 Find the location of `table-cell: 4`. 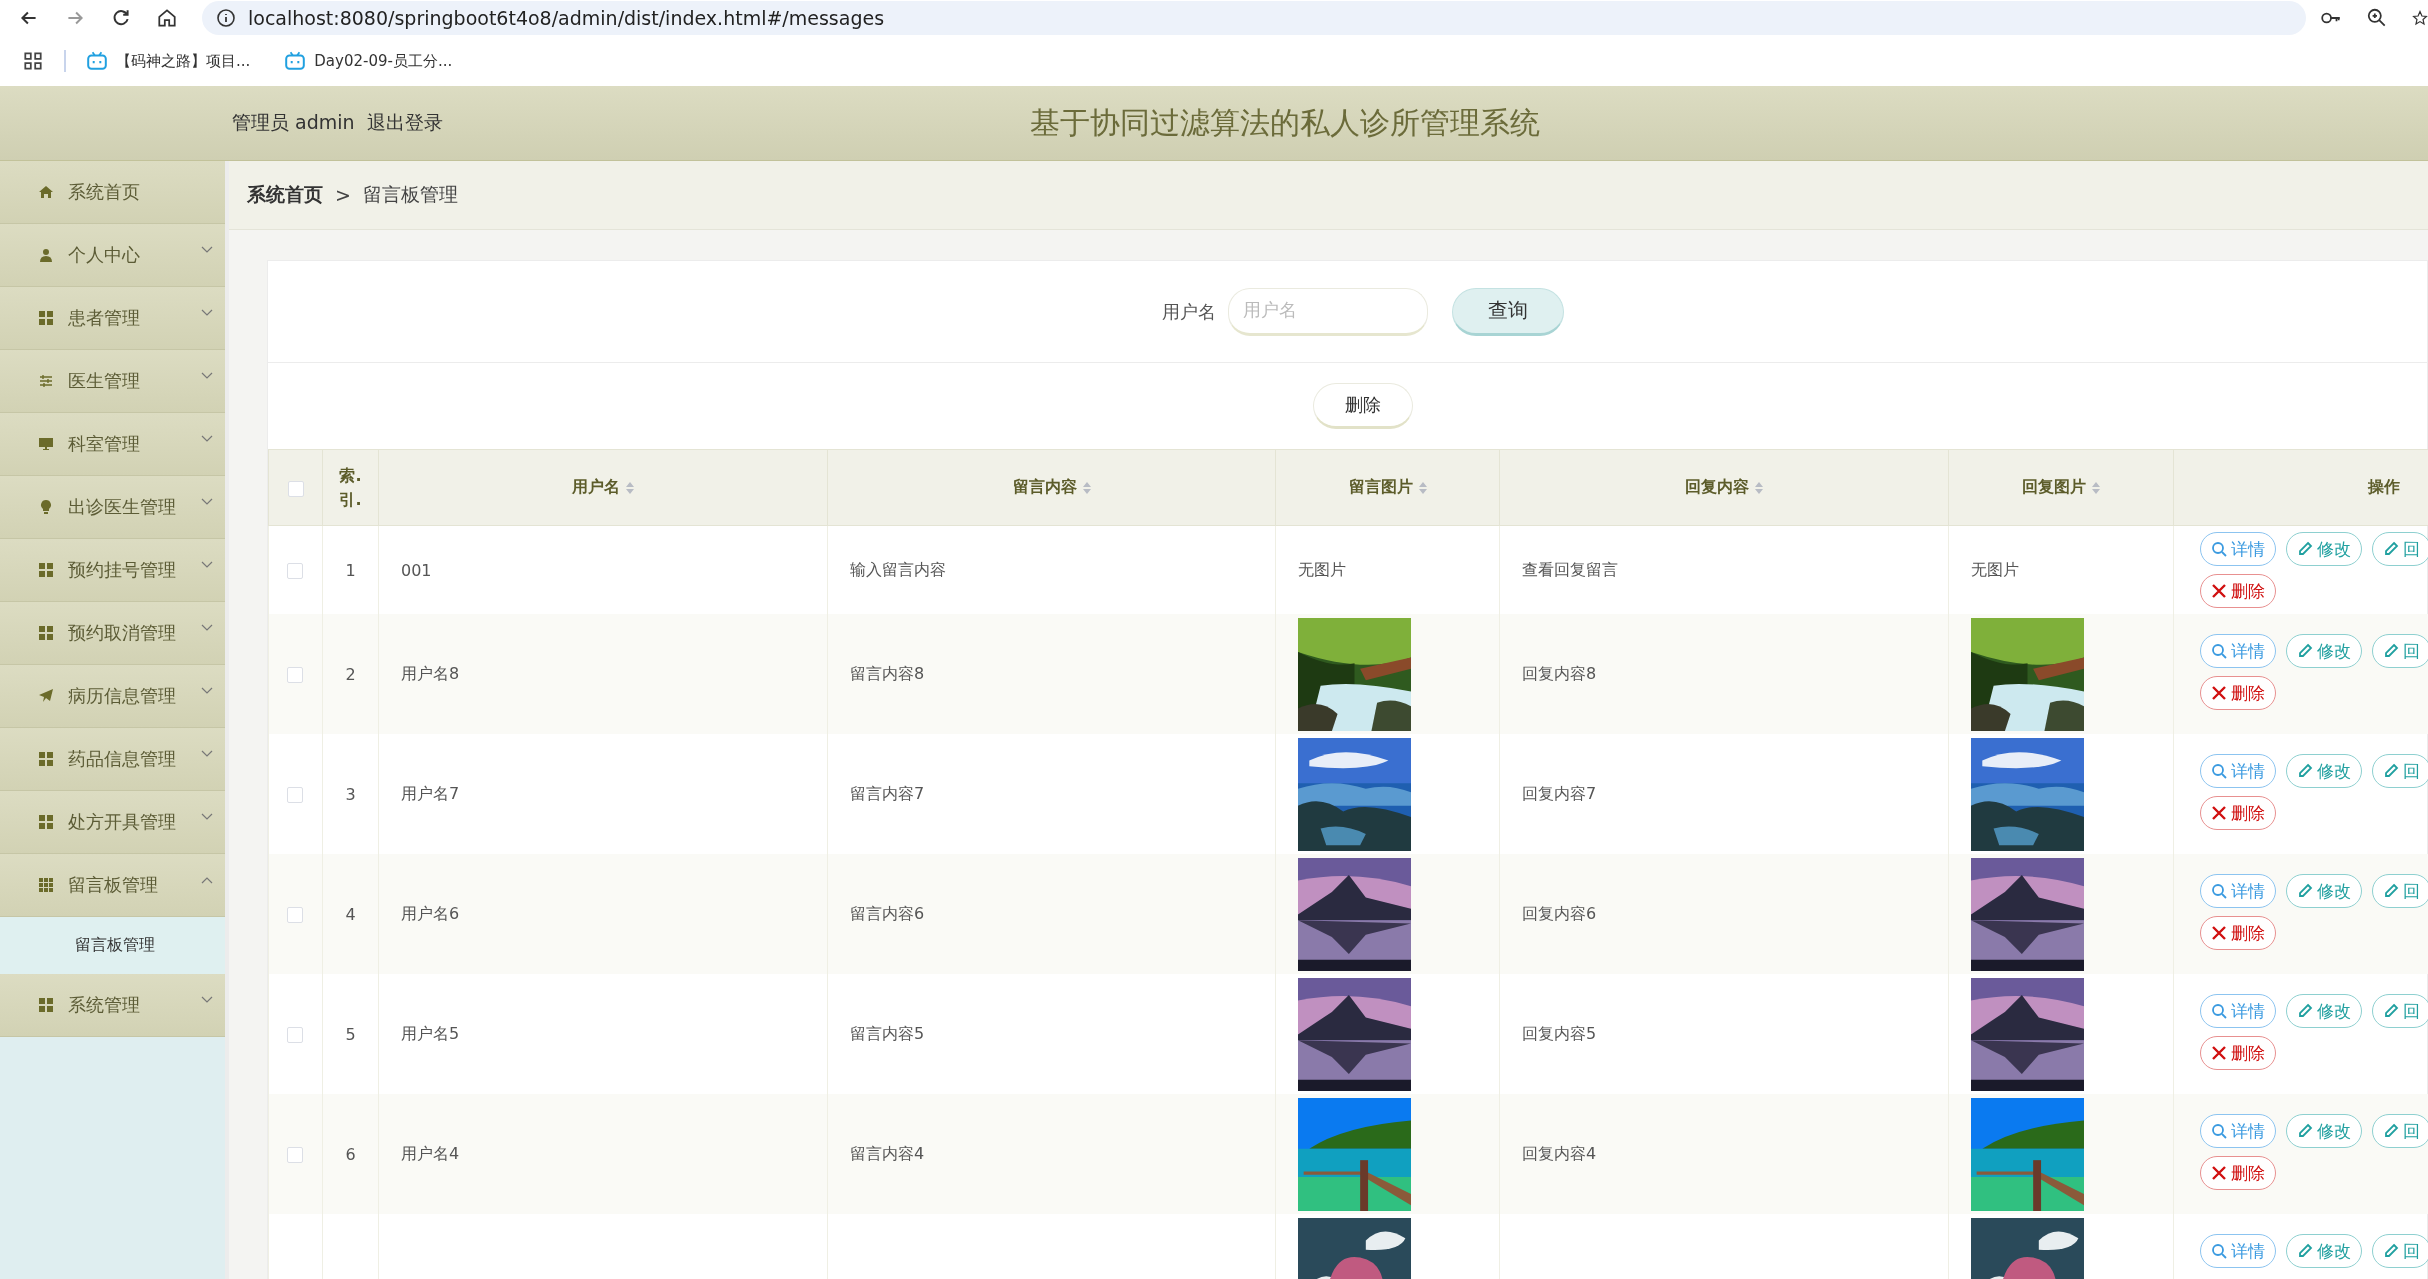

table-cell: 4 is located at coordinates (350, 914).